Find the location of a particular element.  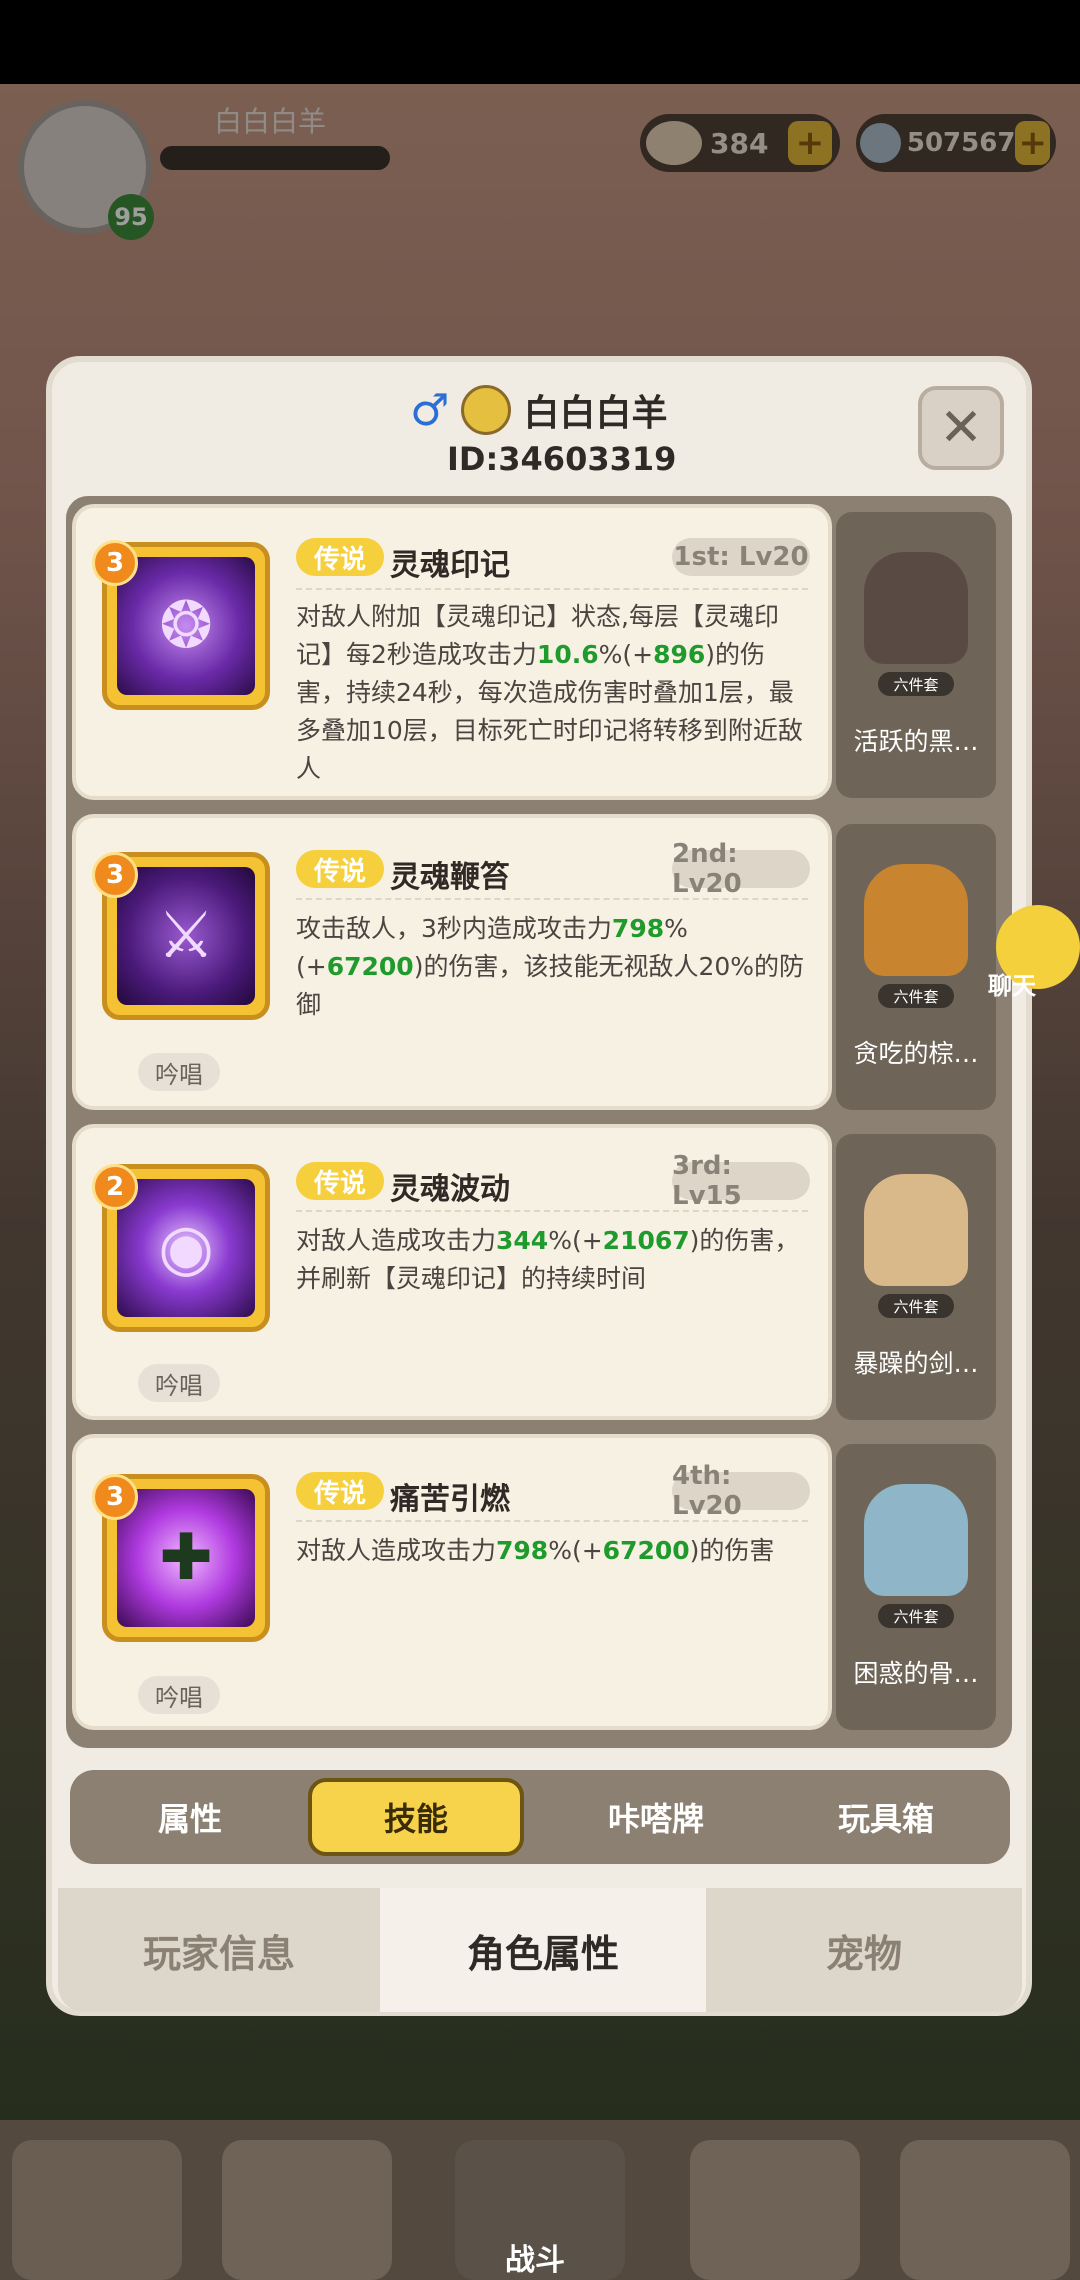

skill-2-rarity: 传说 is located at coordinates (340, 869).